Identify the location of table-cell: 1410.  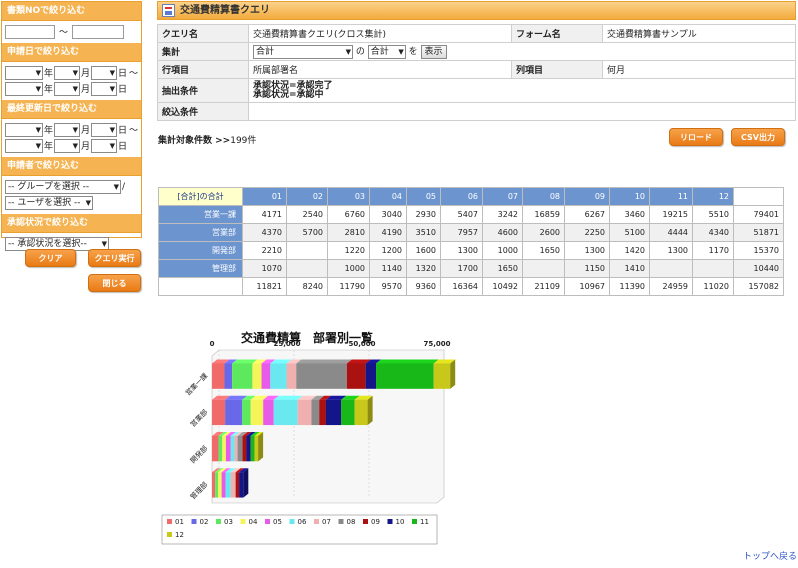
(629, 268).